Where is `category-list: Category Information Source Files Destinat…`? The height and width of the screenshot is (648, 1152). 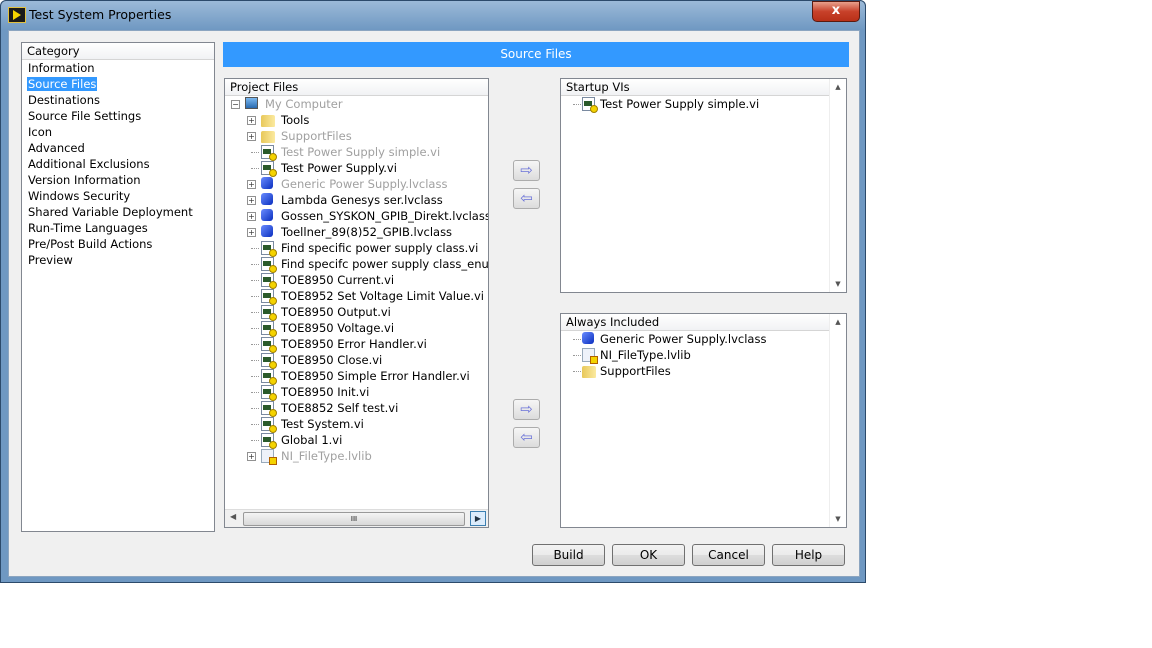 category-list: Category Information Source Files Destinat… is located at coordinates (118, 287).